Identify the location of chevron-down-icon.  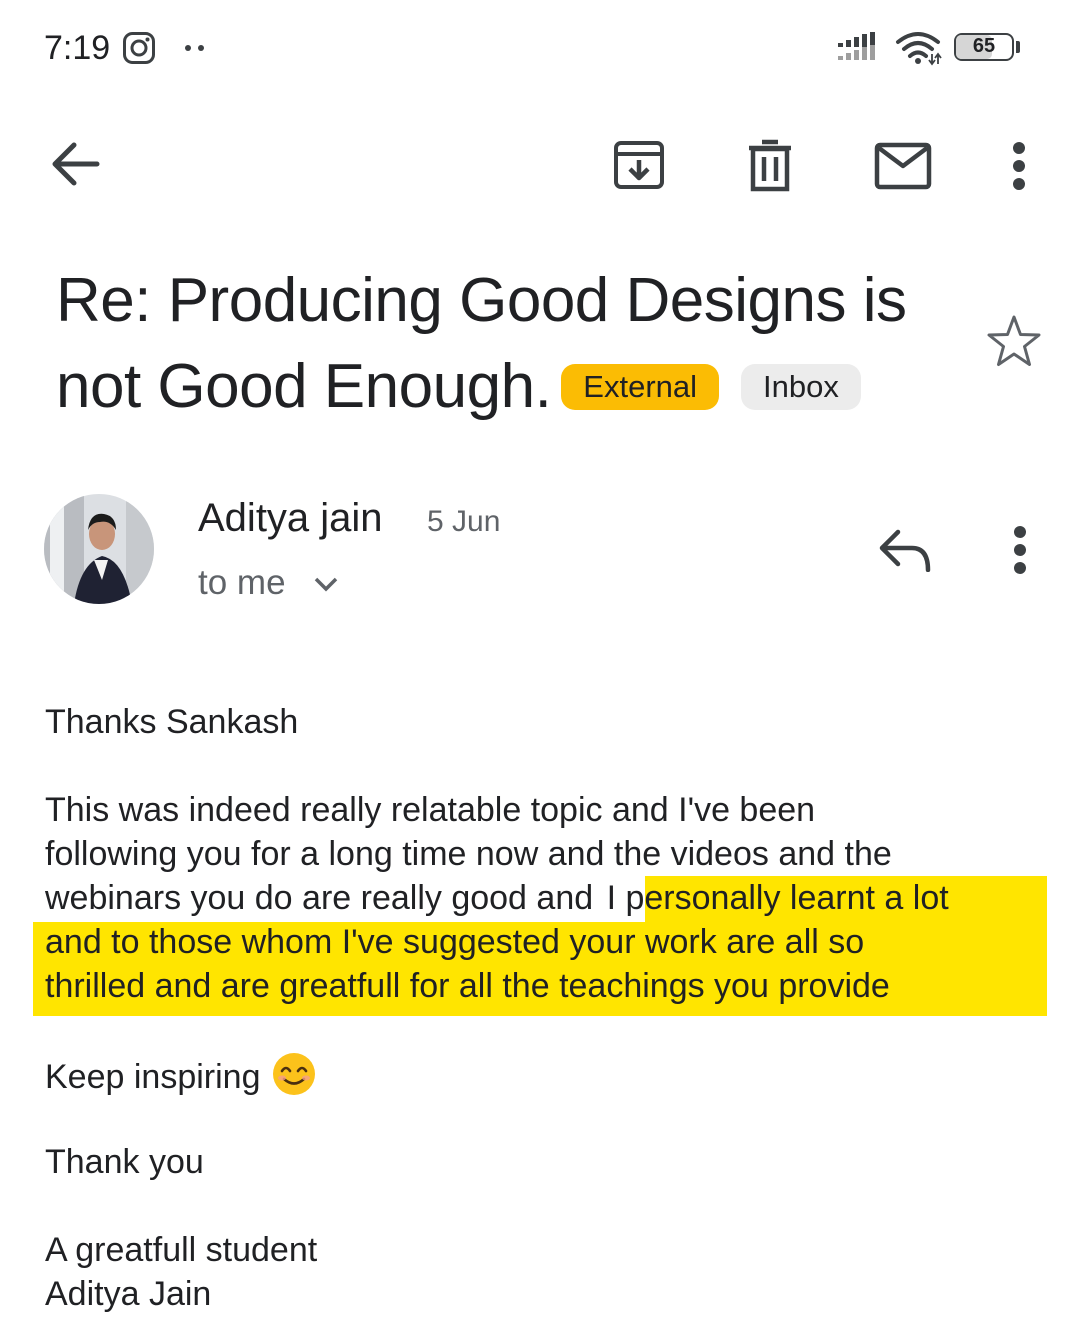
(326, 584).